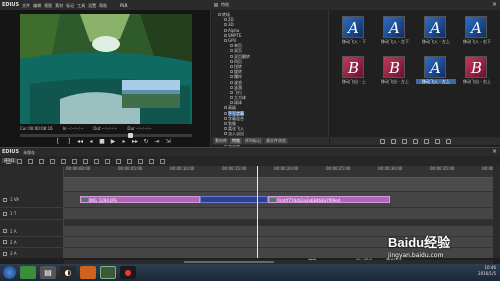  What do you see at coordinates (37, 5) in the screenshot?
I see `menu-edit: 编辑` at bounding box center [37, 5].